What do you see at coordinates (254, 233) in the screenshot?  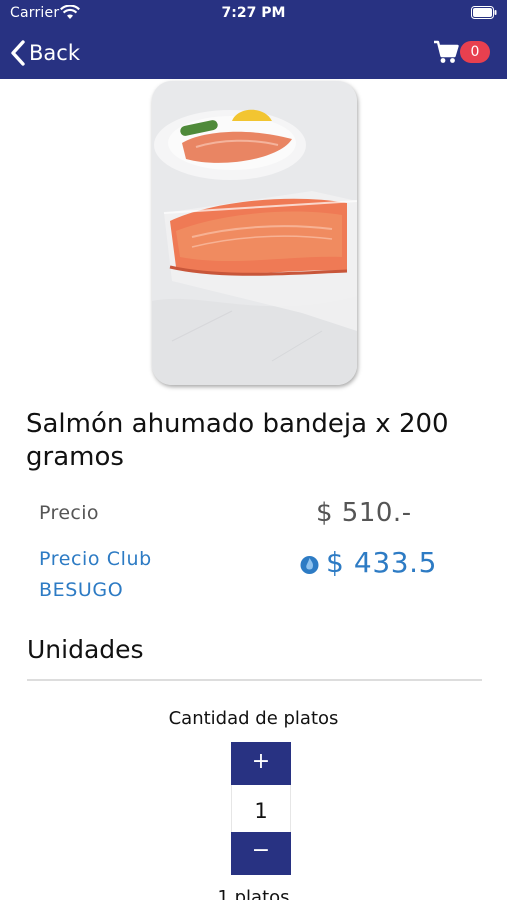 I see `product-image` at bounding box center [254, 233].